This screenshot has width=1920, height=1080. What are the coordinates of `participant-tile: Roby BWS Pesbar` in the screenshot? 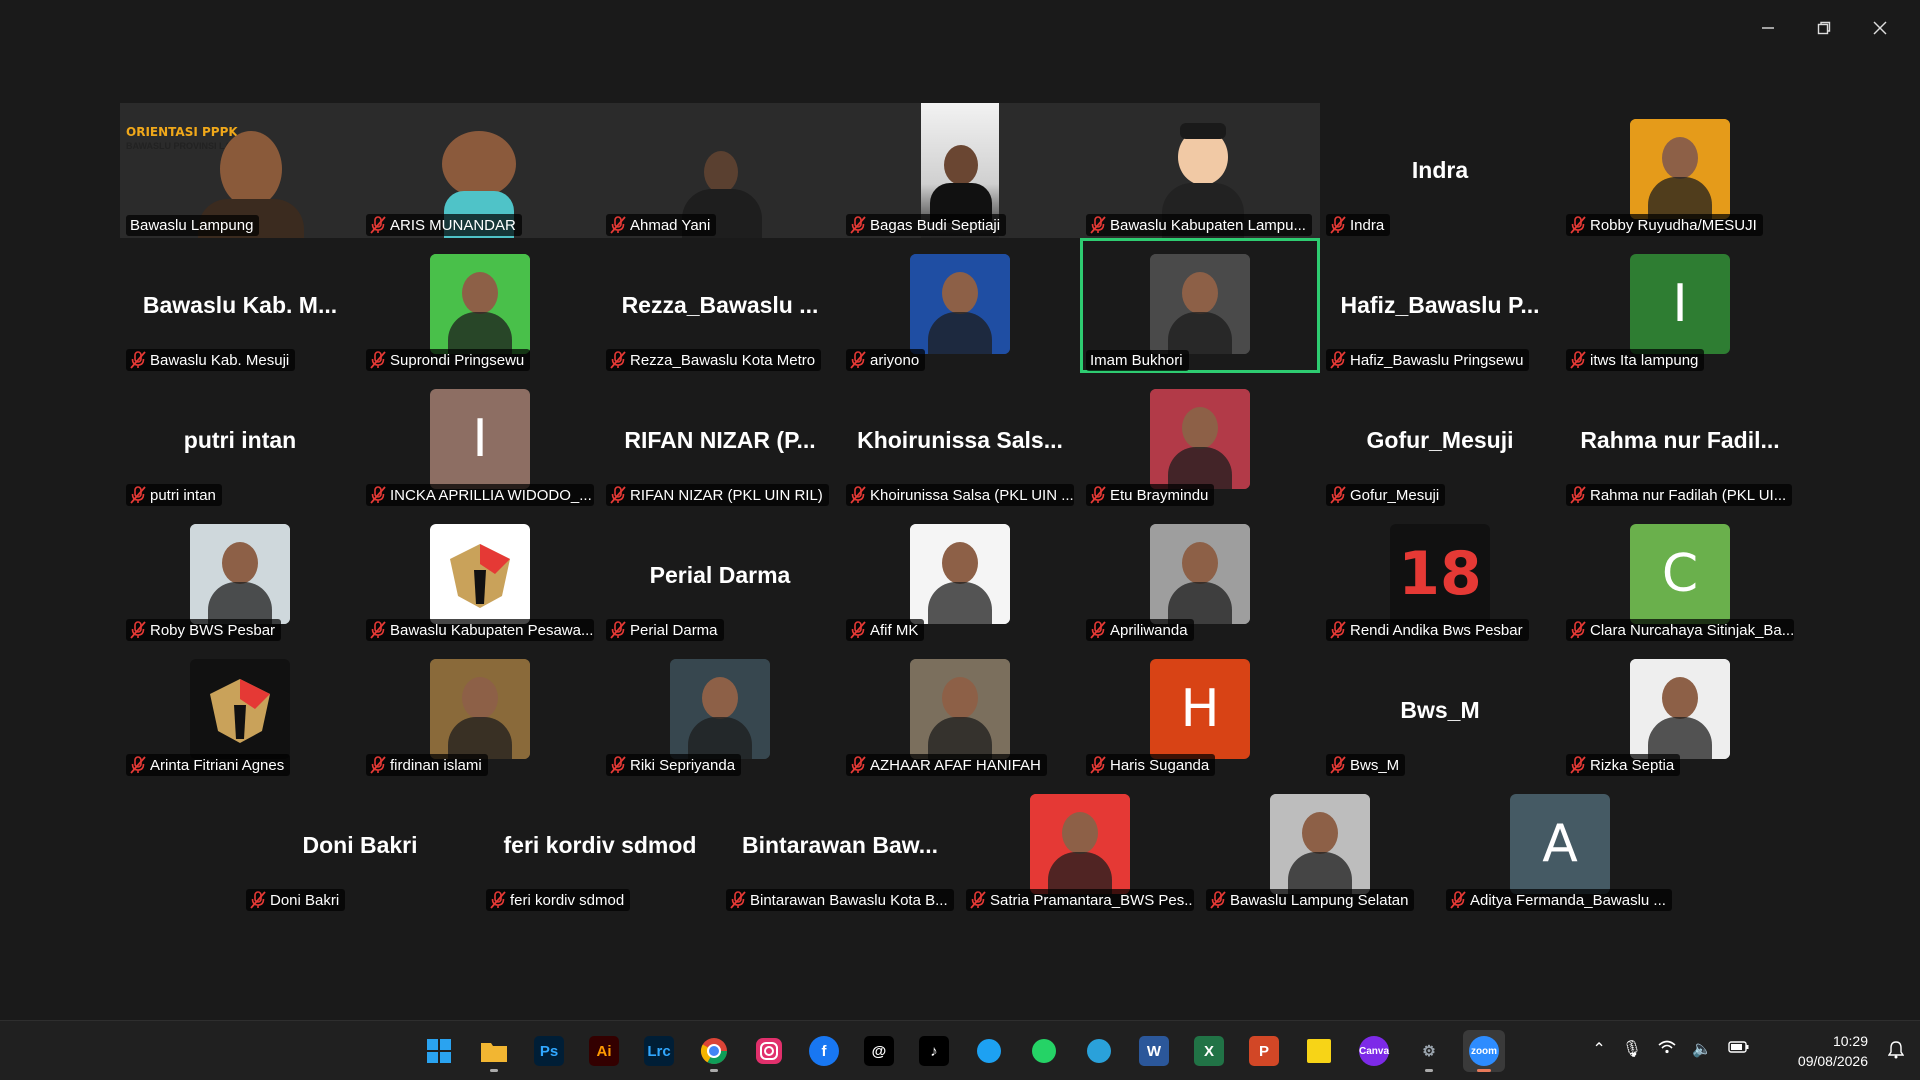 It's located at (240, 575).